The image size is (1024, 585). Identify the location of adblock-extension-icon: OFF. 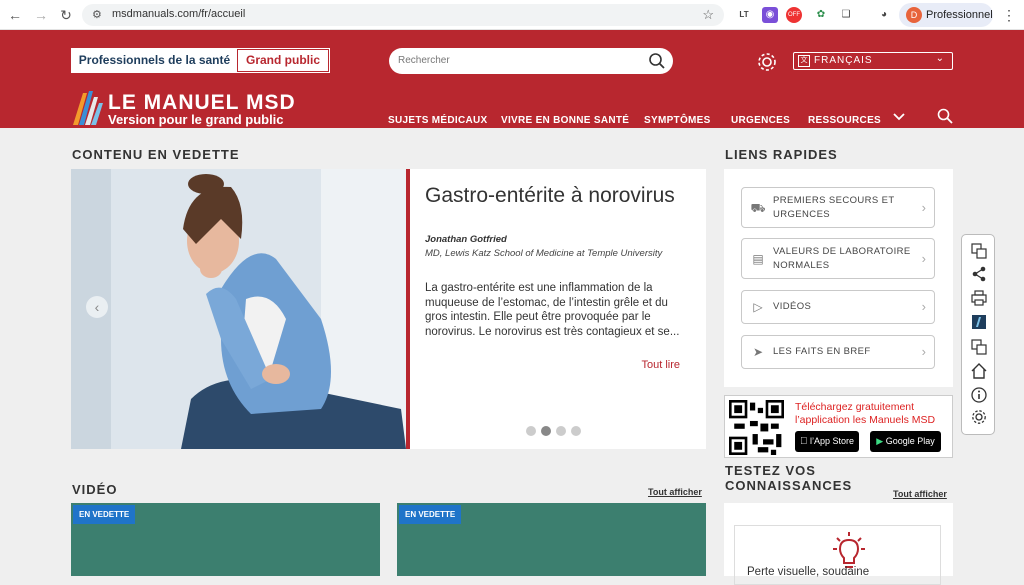
(794, 15).